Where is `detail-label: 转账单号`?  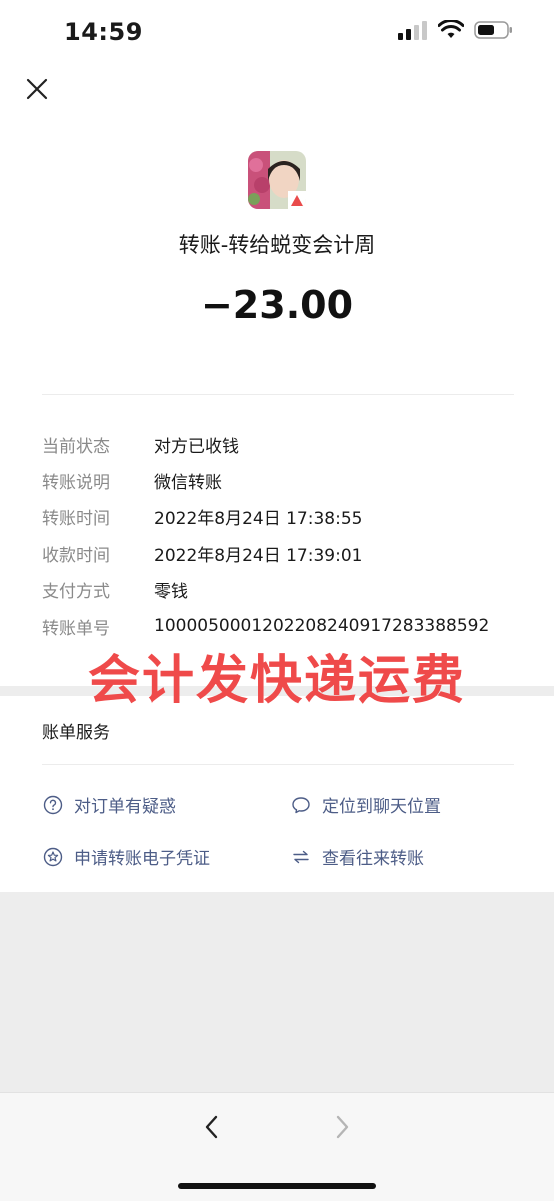
detail-label: 转账单号 is located at coordinates (76, 628).